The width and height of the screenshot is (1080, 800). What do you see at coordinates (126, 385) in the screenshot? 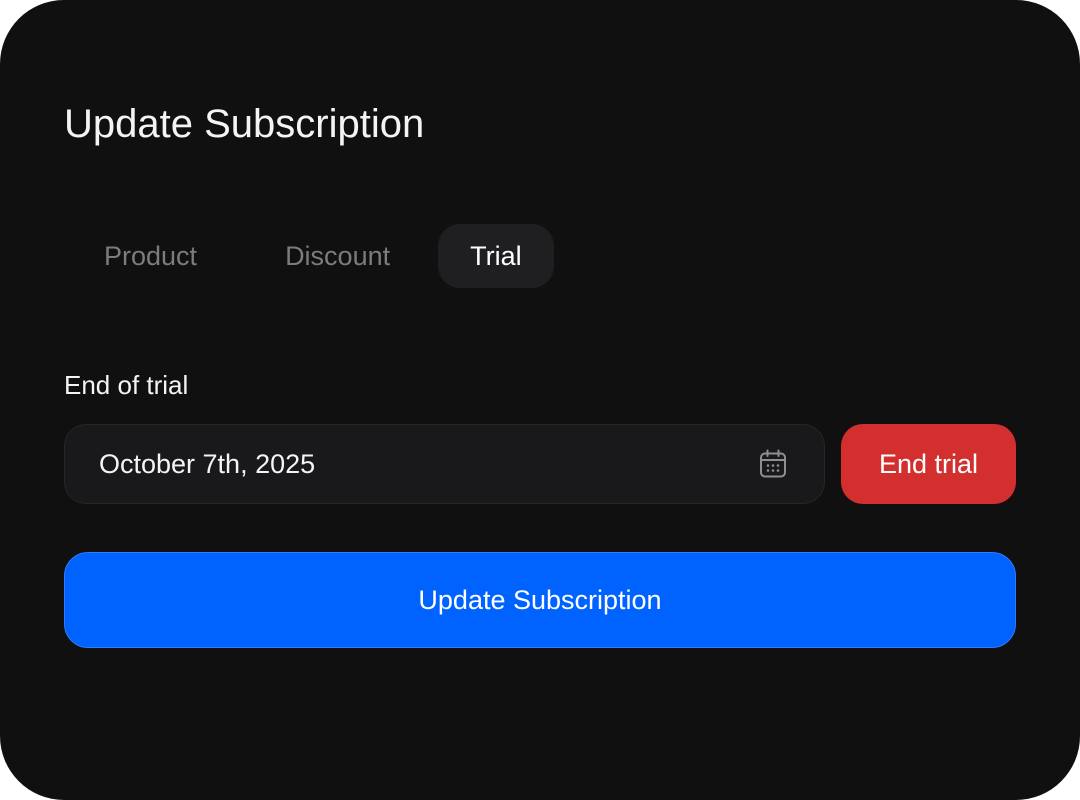
I see `end-of-trial-label: End of trial` at bounding box center [126, 385].